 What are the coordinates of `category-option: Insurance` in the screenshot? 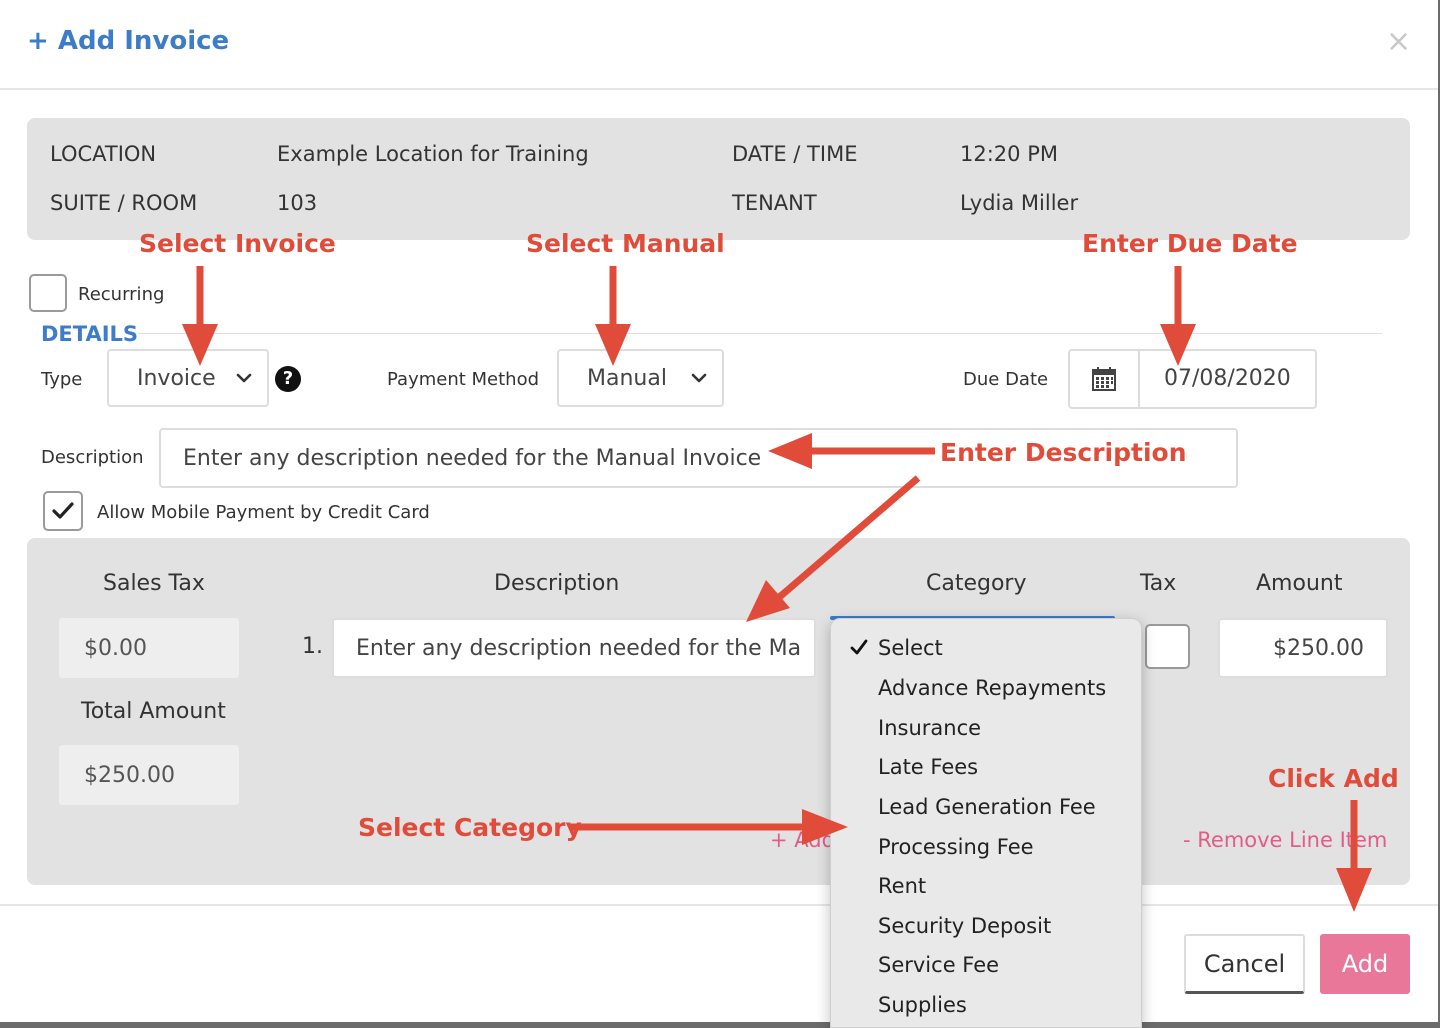 It's located at (929, 728).